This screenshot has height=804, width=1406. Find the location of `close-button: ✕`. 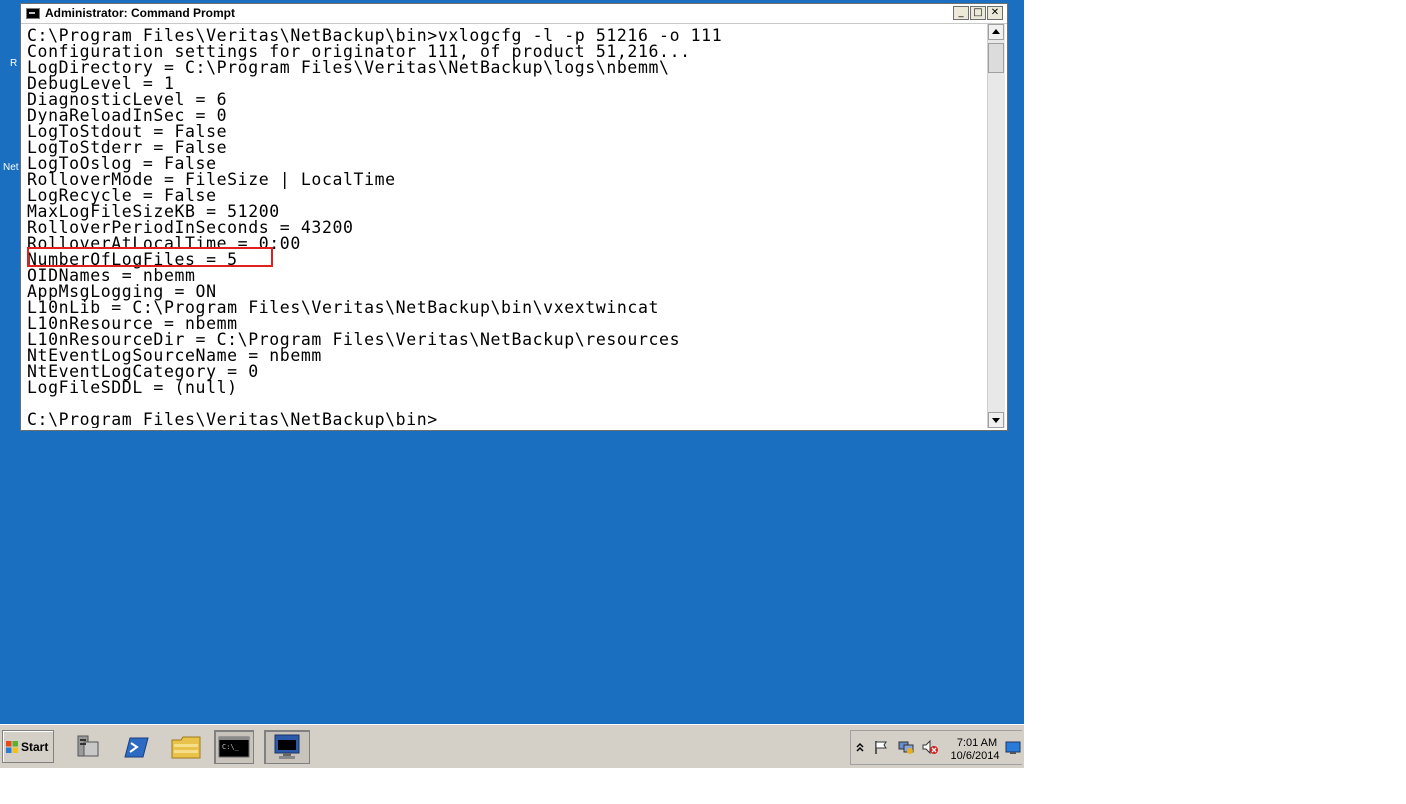

close-button: ✕ is located at coordinates (995, 13).